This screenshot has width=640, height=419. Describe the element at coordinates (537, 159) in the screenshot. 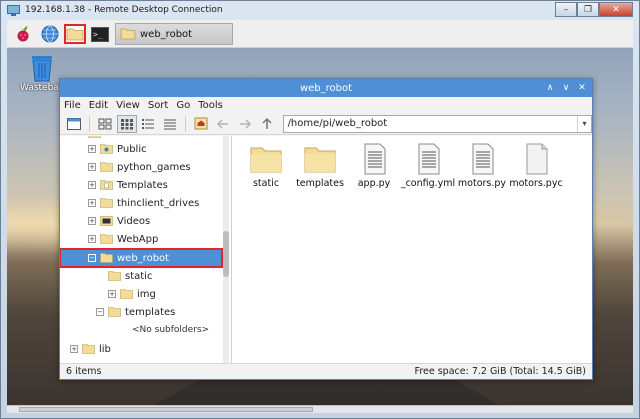

I see `binary-file-icon` at that location.